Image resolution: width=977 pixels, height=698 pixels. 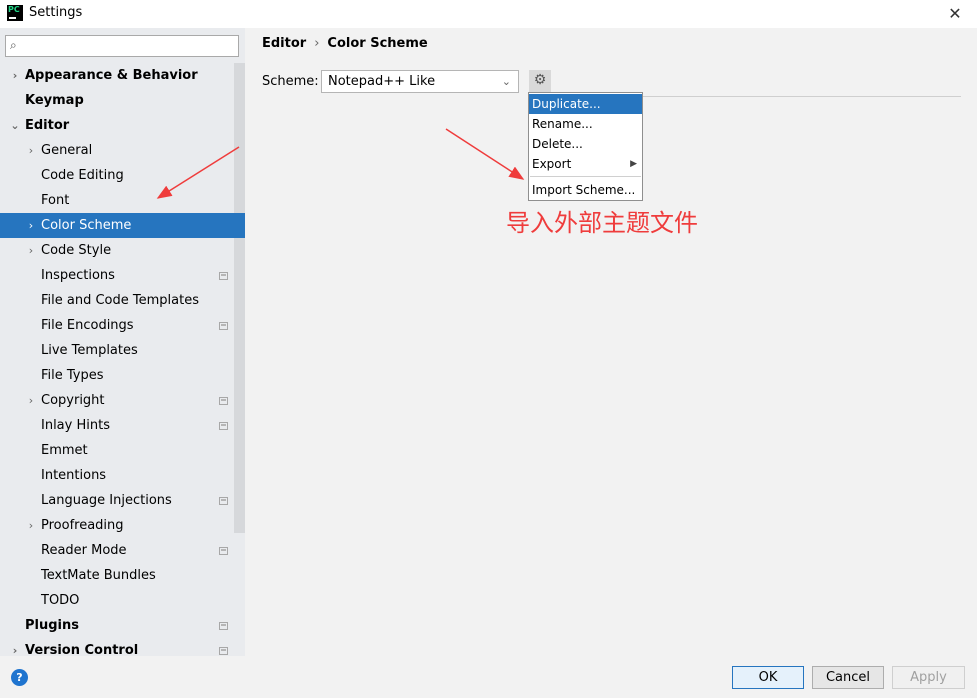 I want to click on dialog-footer: ? OK Cancel Apply, so click(x=488, y=677).